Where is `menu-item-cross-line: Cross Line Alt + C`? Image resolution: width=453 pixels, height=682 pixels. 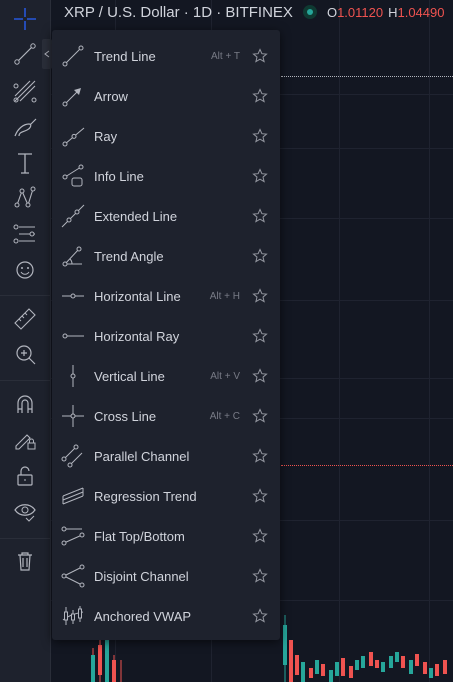 menu-item-cross-line: Cross Line Alt + C is located at coordinates (166, 416).